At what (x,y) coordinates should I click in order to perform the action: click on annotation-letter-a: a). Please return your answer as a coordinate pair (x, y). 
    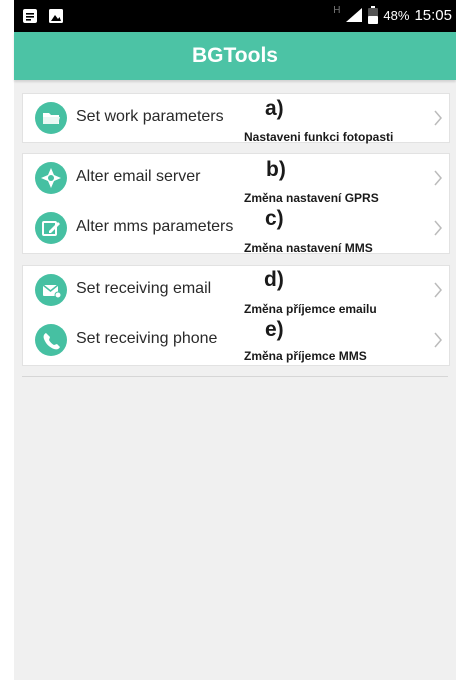
    Looking at the image, I should click on (274, 108).